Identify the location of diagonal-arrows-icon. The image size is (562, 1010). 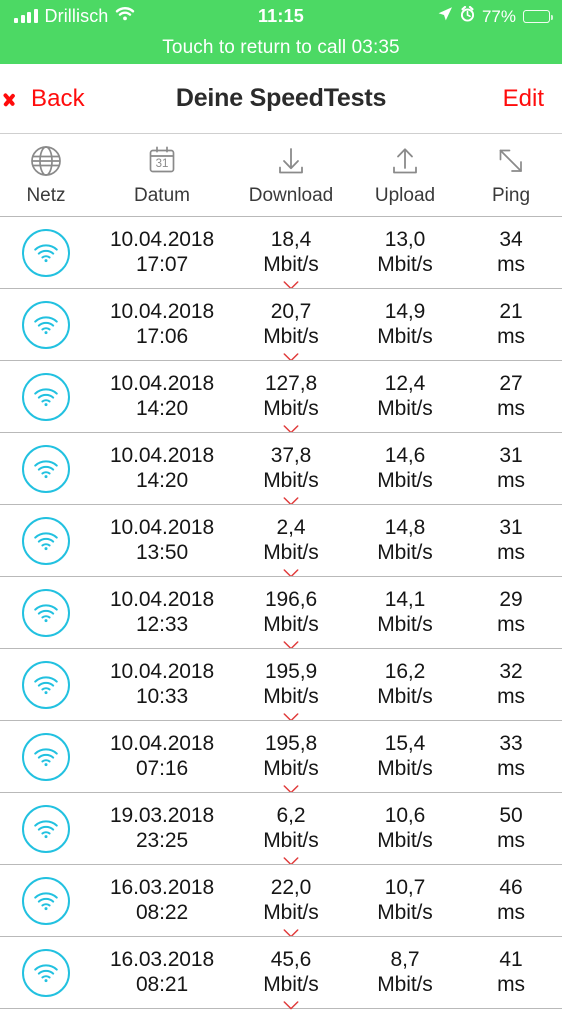
(511, 161).